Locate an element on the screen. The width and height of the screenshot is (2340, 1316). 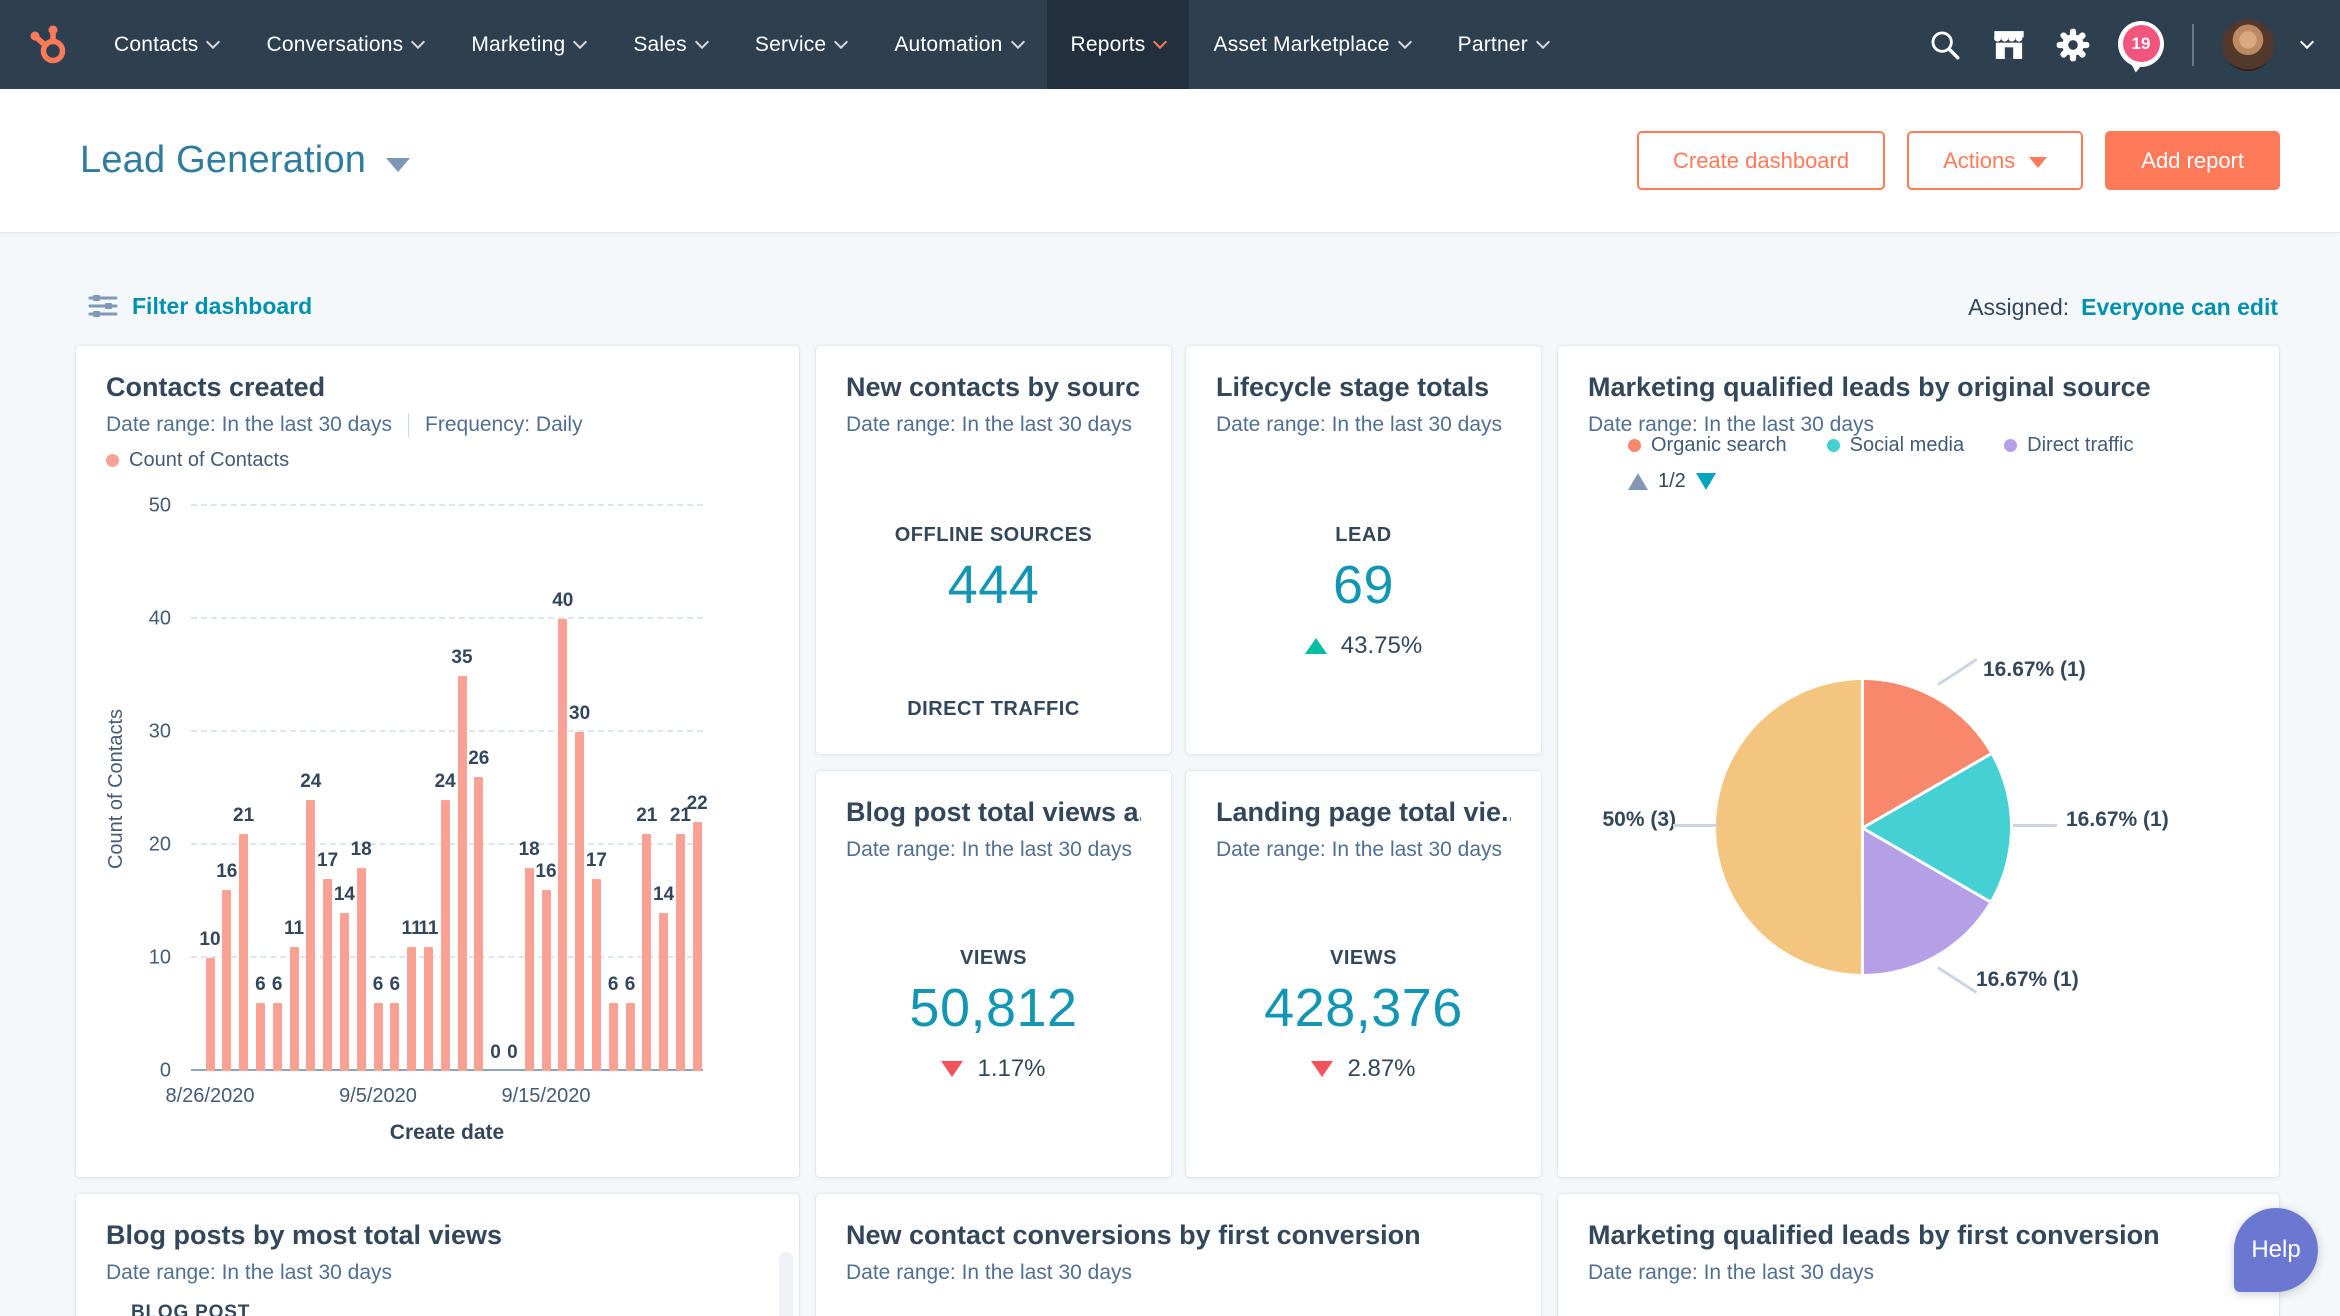
add-report-button: Add report is located at coordinates (2192, 160).